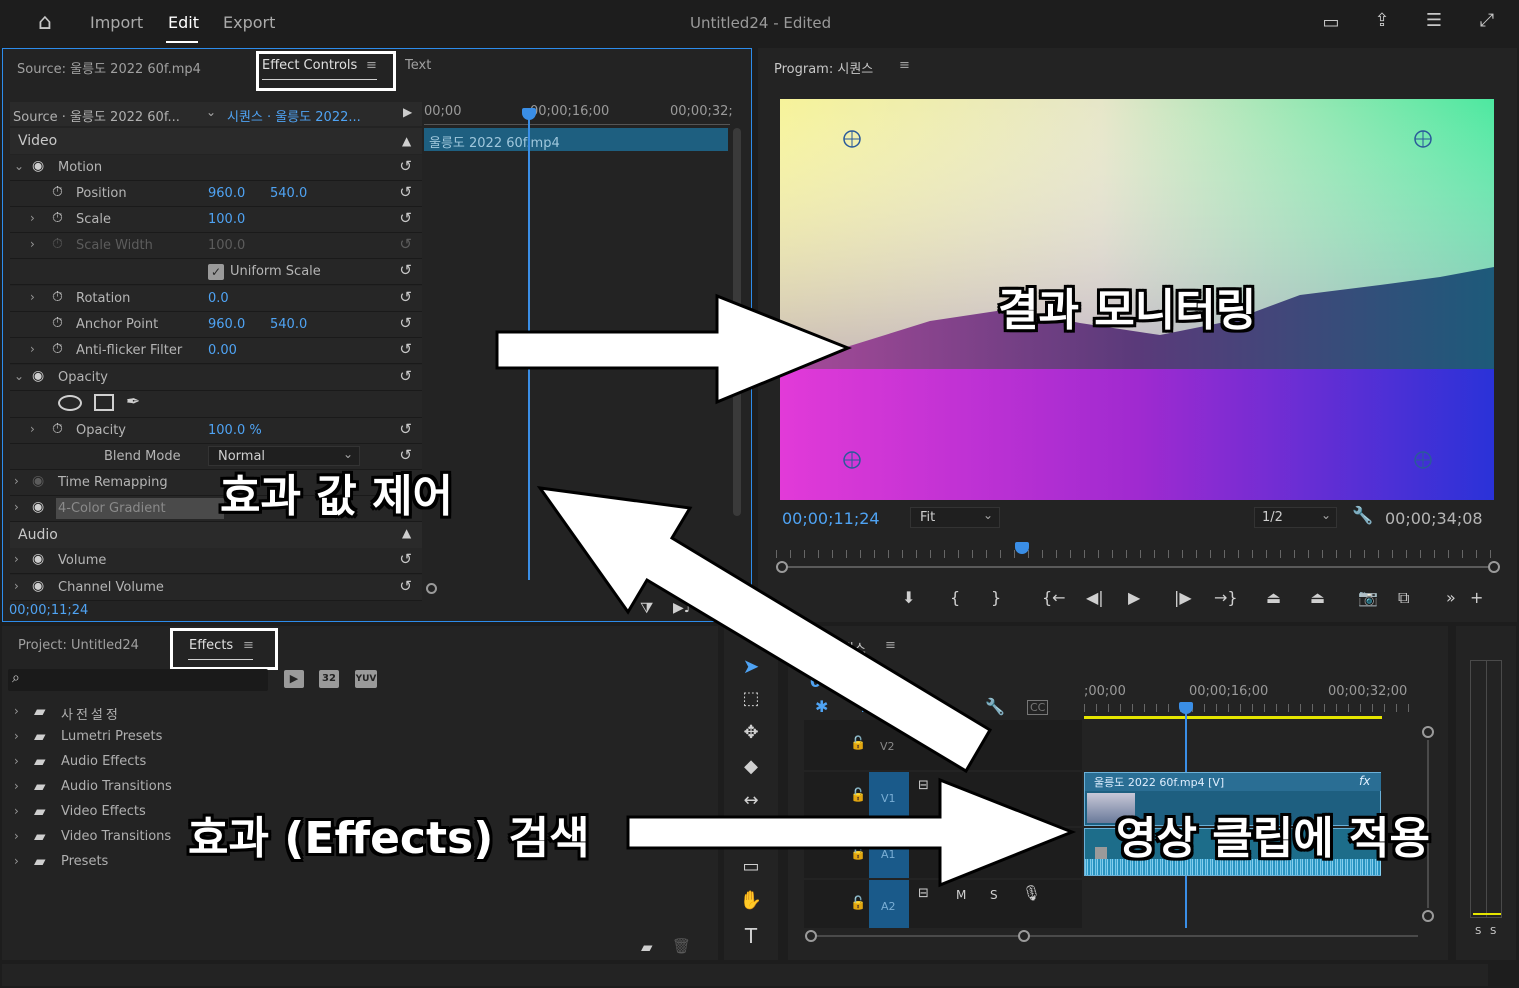  What do you see at coordinates (1127, 310) in the screenshot?
I see `annotation-result: 결과 모니터링` at bounding box center [1127, 310].